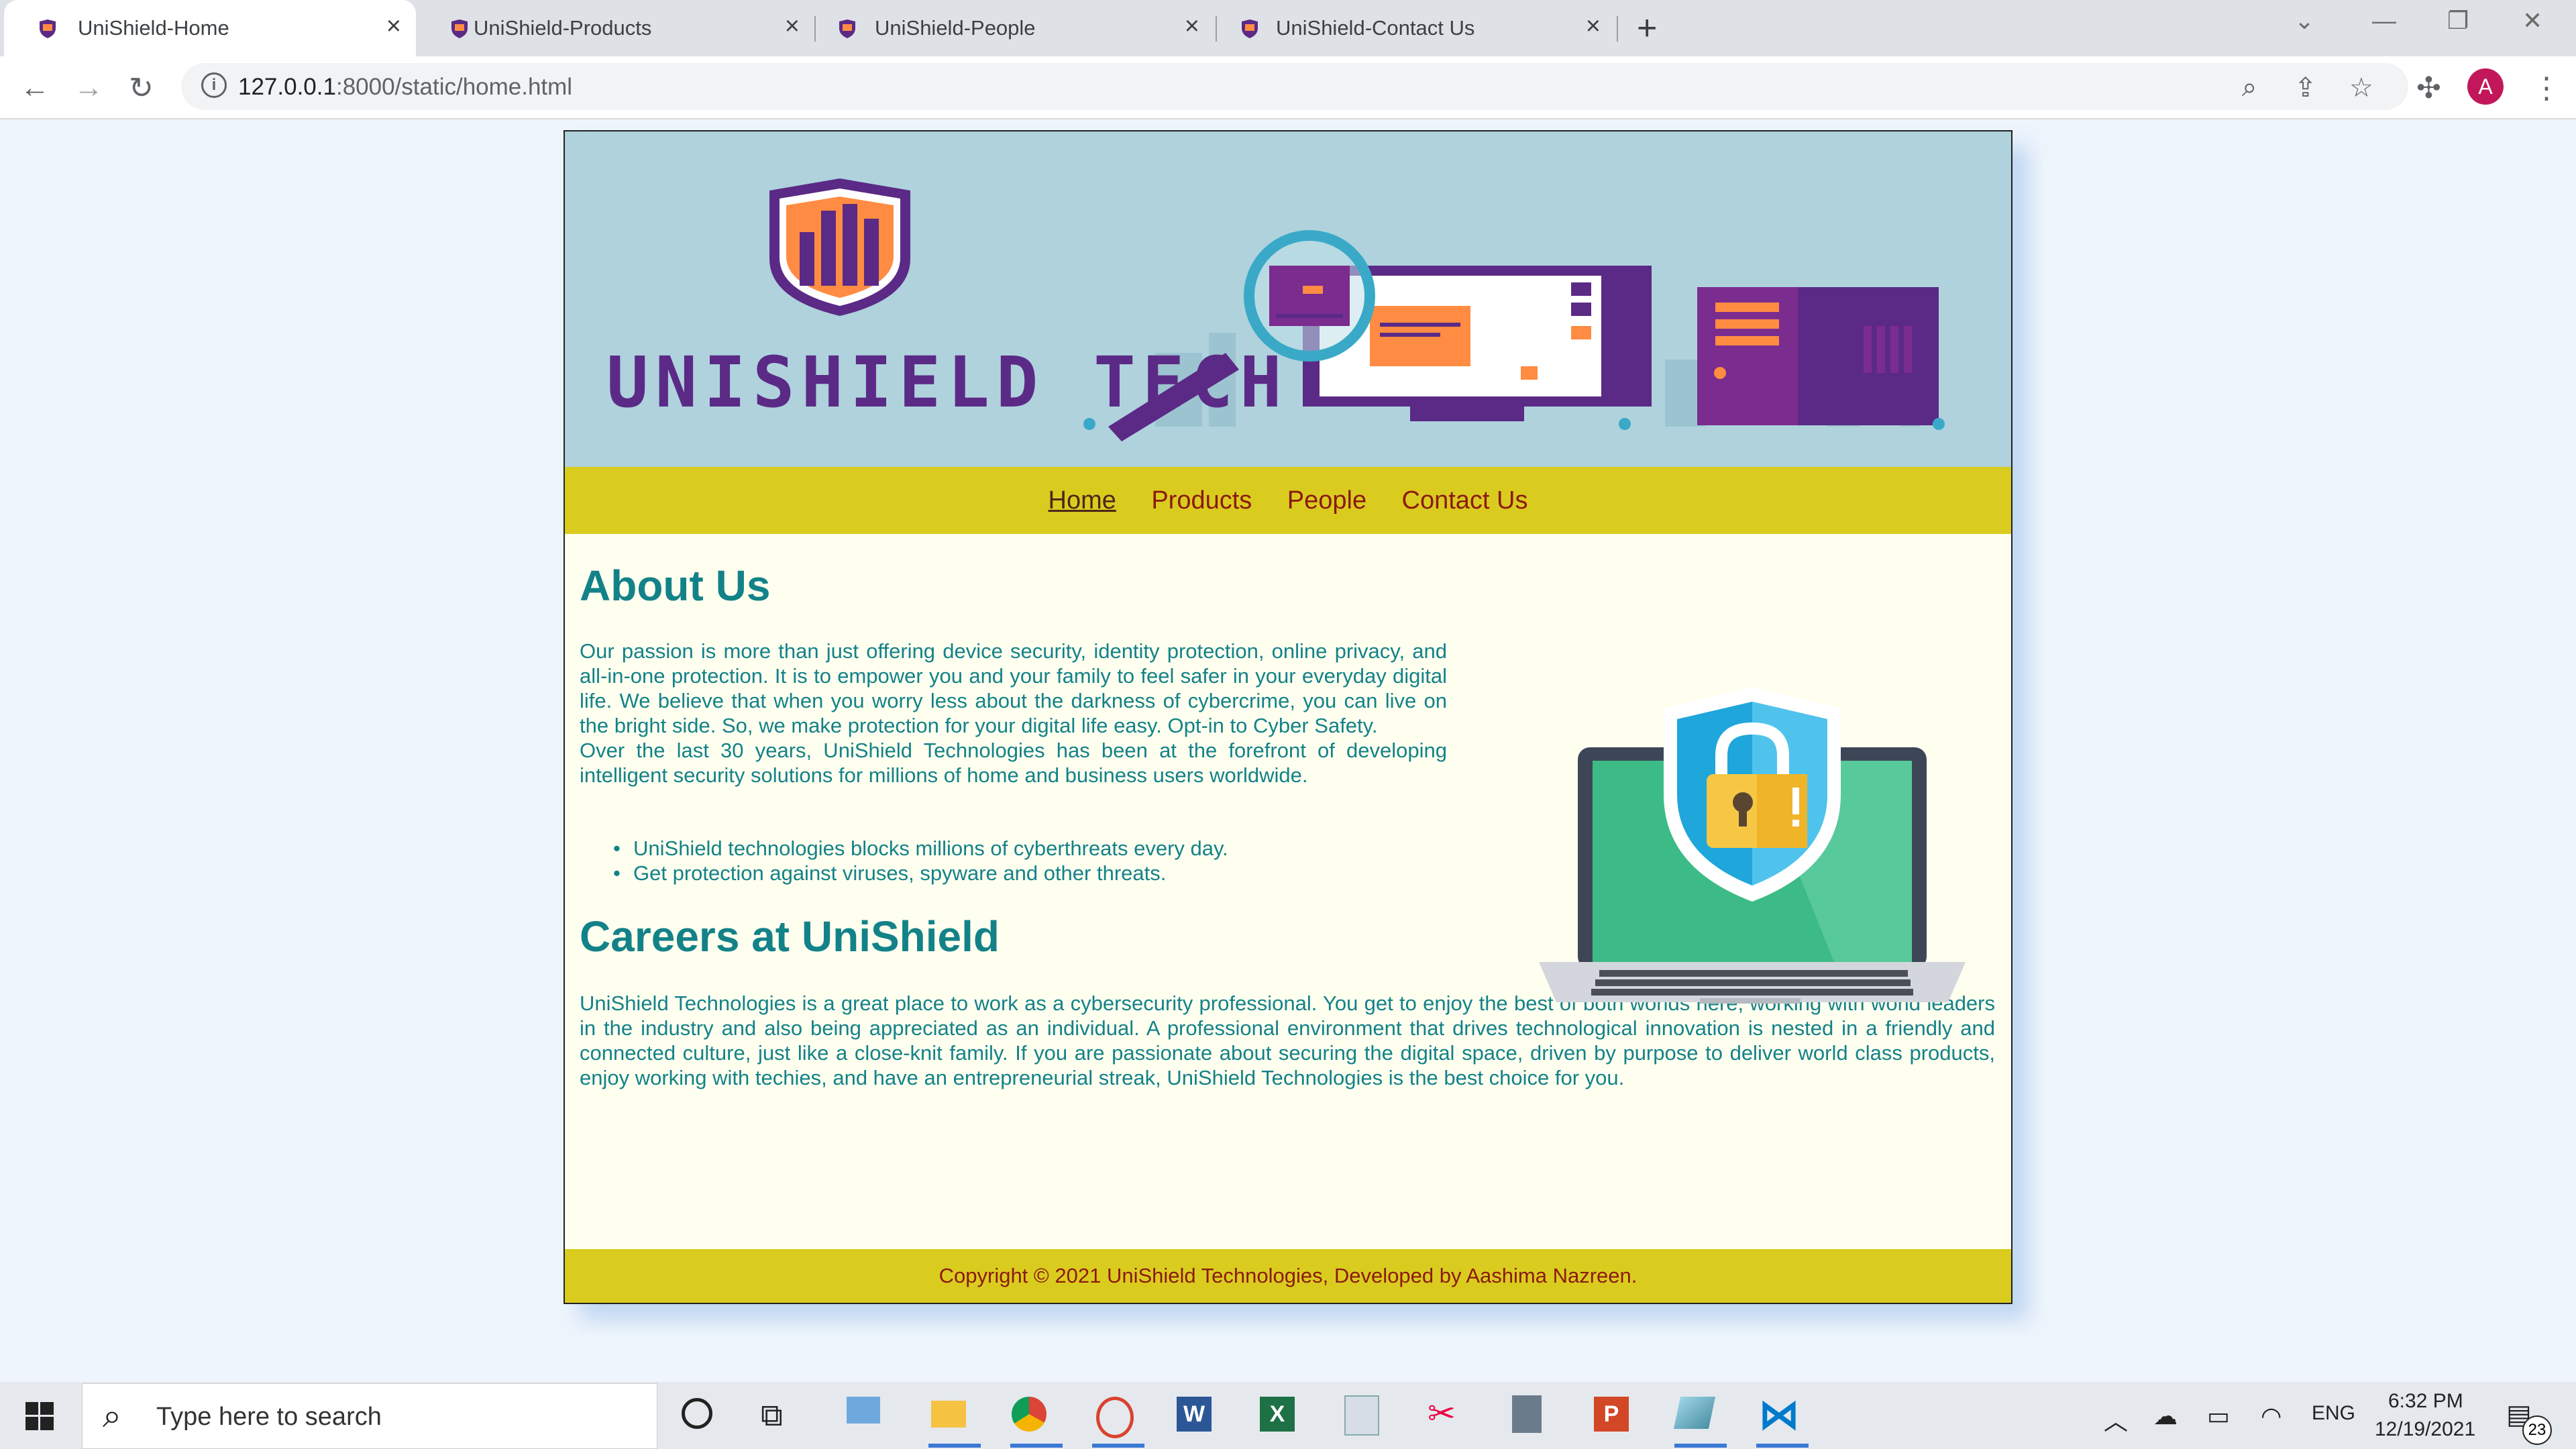  I want to click on laptop-security-shield-illustration, so click(1752, 845).